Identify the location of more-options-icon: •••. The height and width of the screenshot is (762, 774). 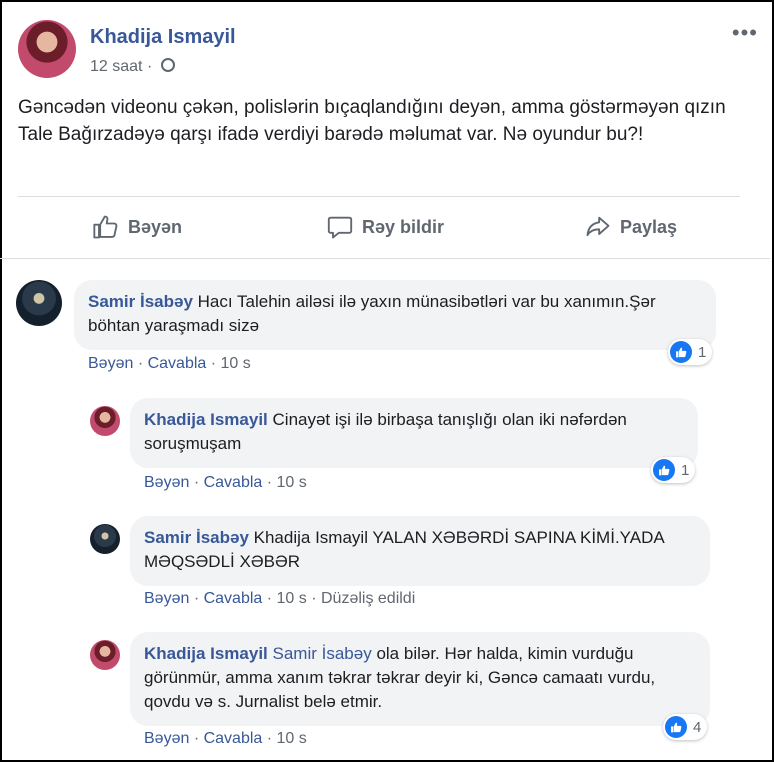
(745, 33).